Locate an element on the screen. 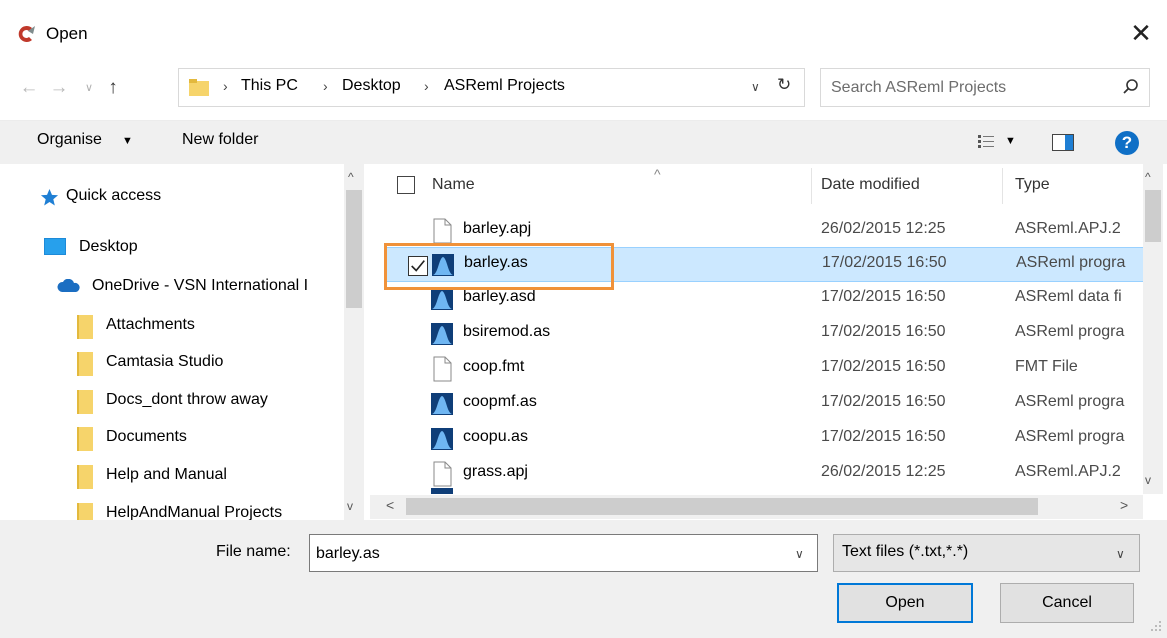  search-input is located at coordinates (966, 88).